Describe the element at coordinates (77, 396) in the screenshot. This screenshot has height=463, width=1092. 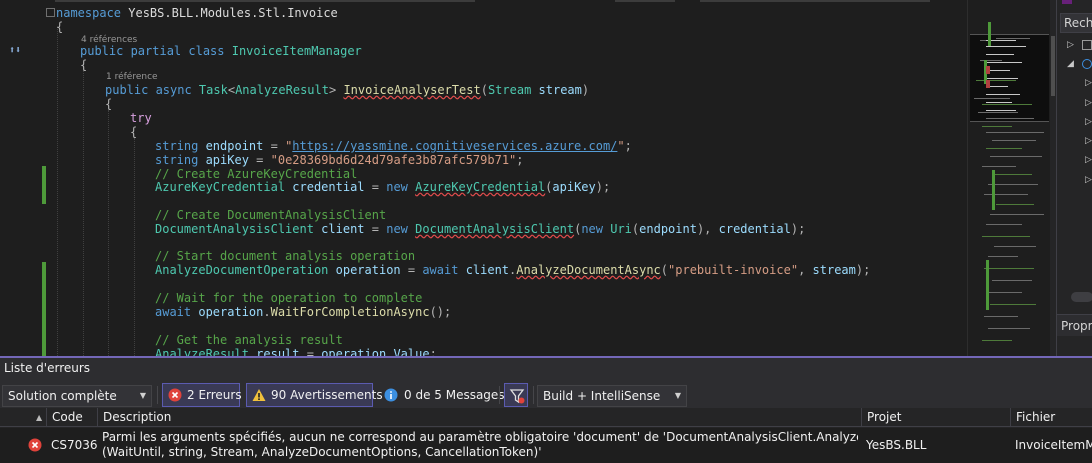
I see `scope-dropdown: Solution complète ▼` at that location.